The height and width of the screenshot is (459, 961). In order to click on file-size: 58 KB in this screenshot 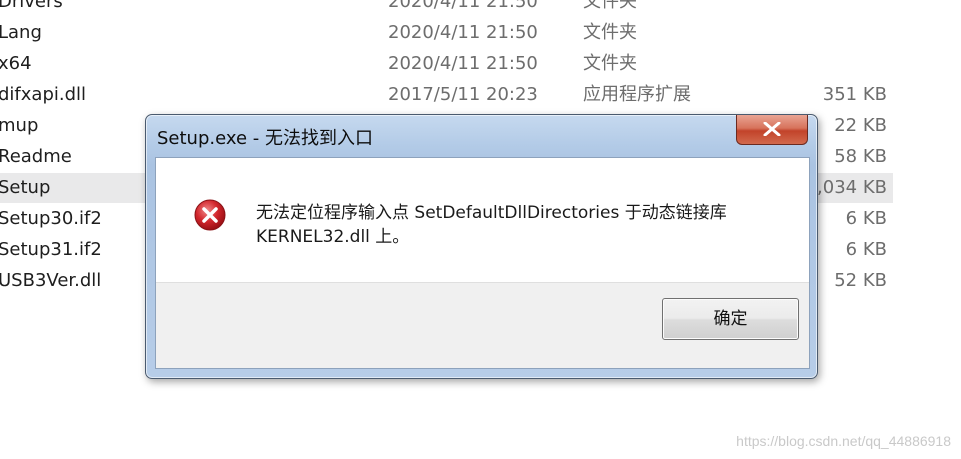, I will do `click(860, 156)`.